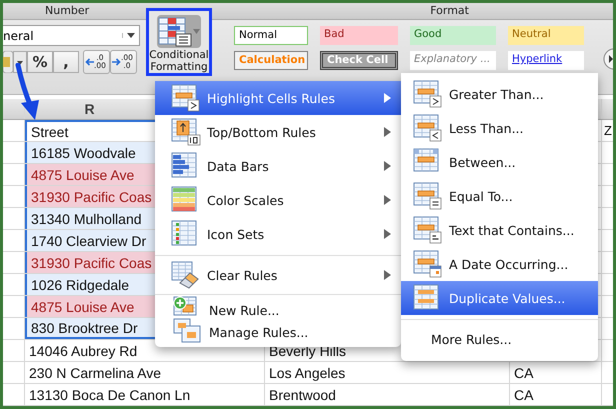  I want to click on table-cell: 13130 Boca De Canon Ln, so click(145, 394).